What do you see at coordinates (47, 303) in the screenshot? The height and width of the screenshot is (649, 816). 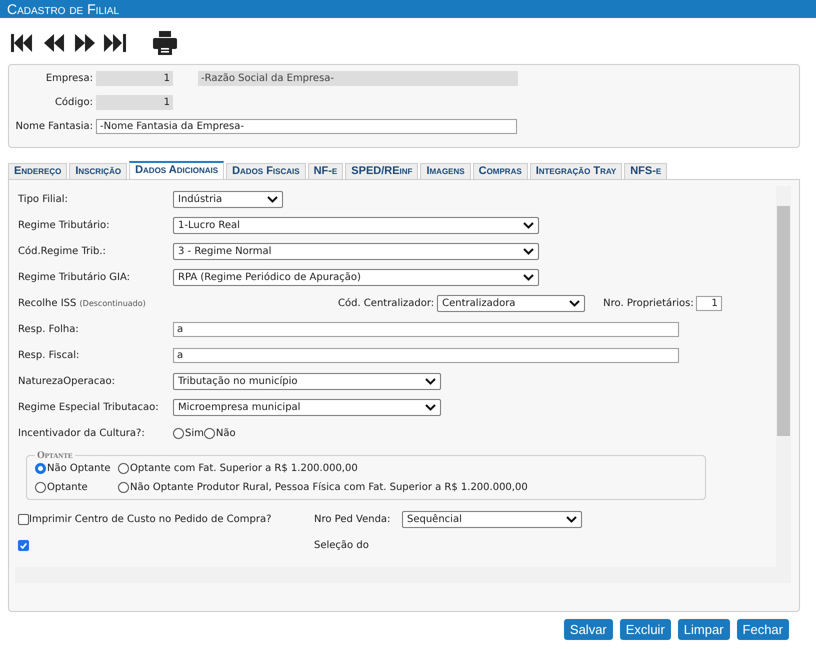 I see `field-label: Recolhe ISS` at bounding box center [47, 303].